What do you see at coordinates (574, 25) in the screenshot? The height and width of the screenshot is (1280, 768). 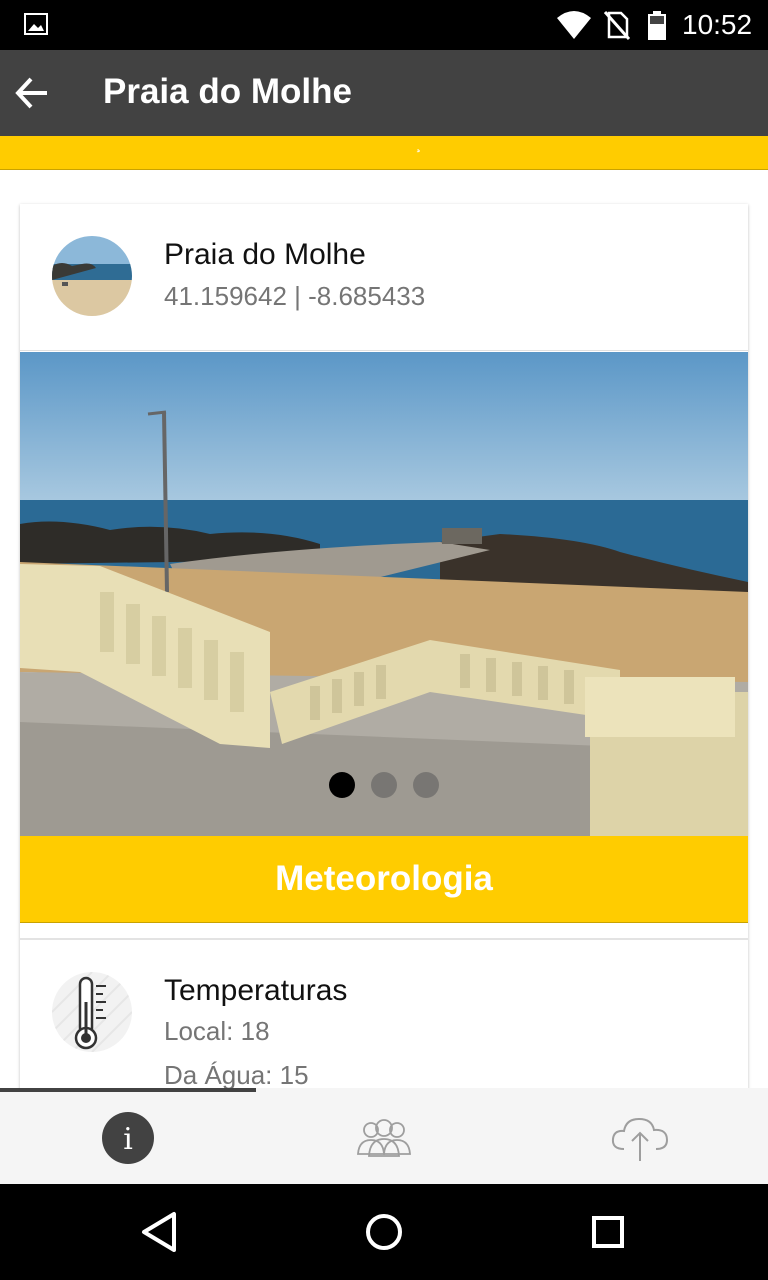 I see `wifi-icon` at bounding box center [574, 25].